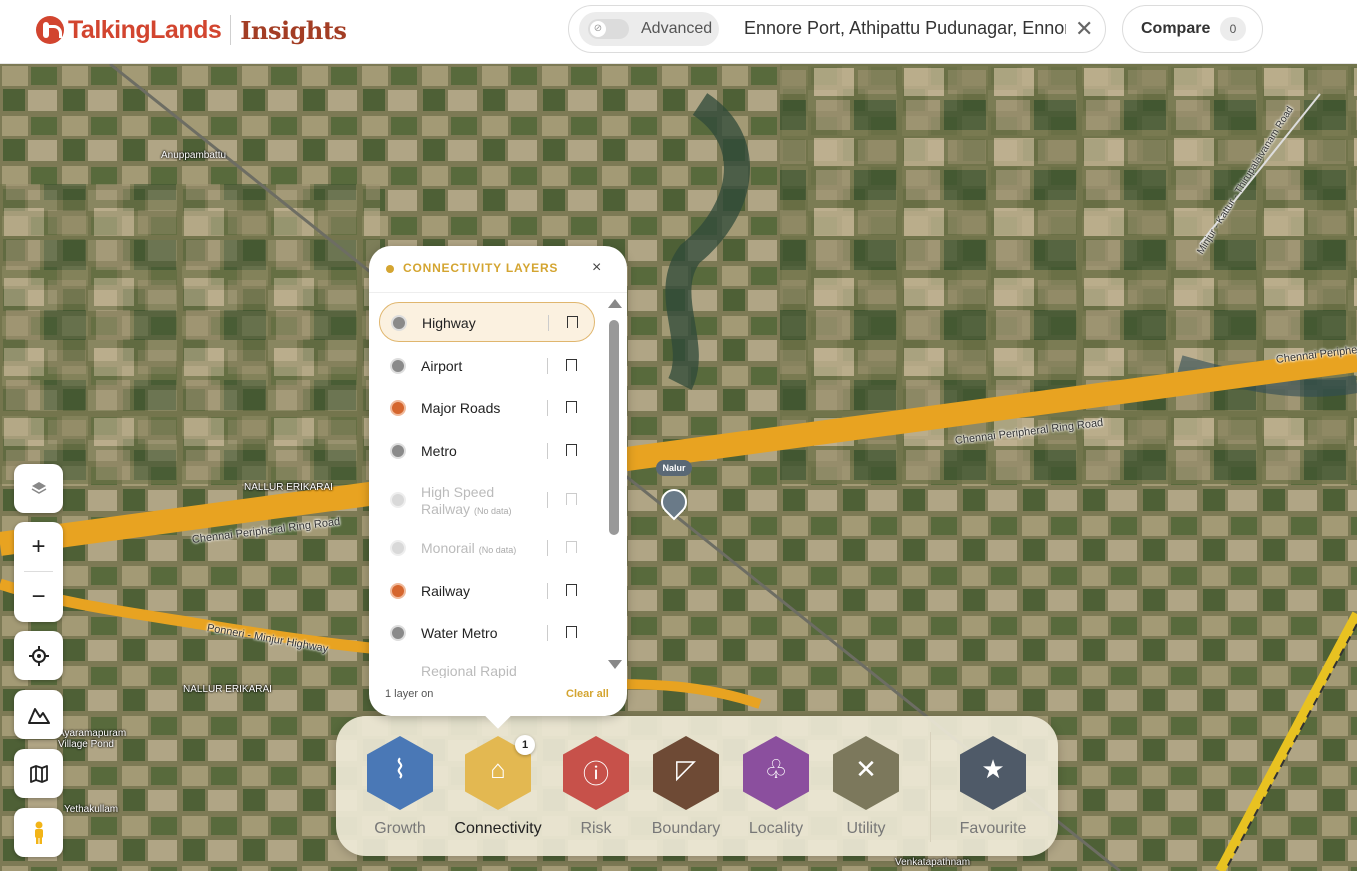  Describe the element at coordinates (476, 502) in the screenshot. I see `layer-label: High Speed Railway (No data)` at that location.